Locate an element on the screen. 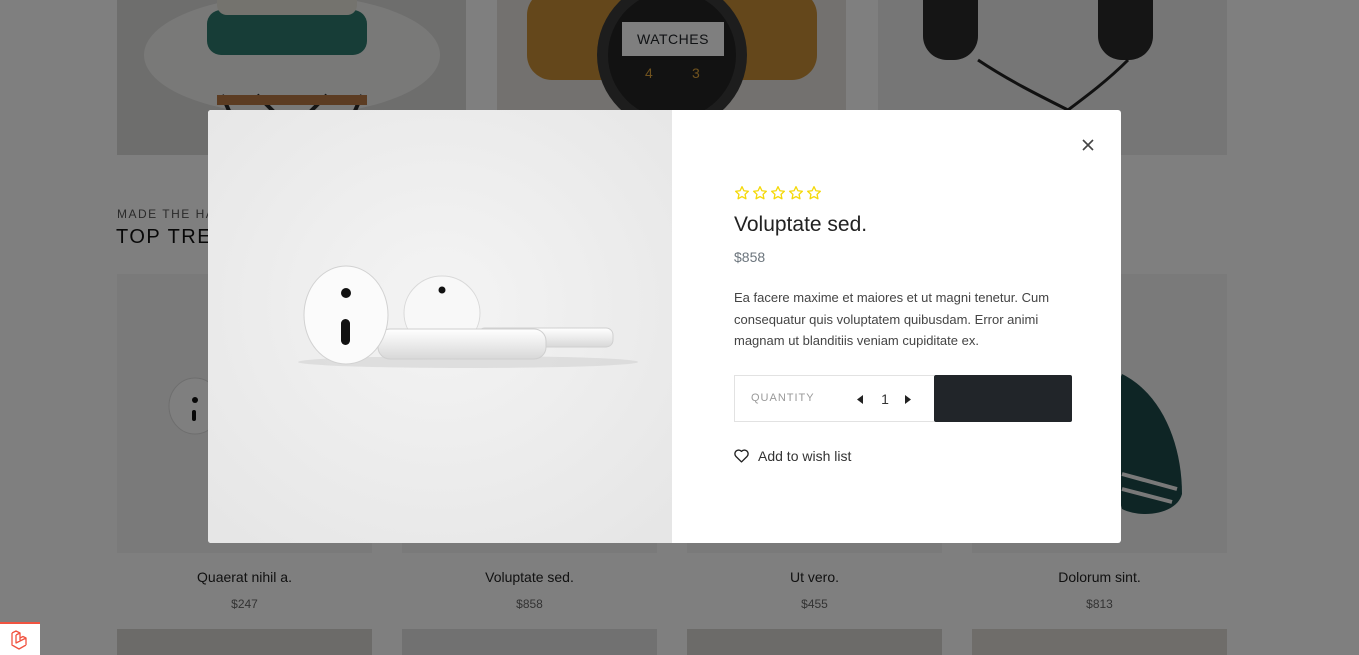 This screenshot has height=655, width=1359. close-button is located at coordinates (1088, 145).